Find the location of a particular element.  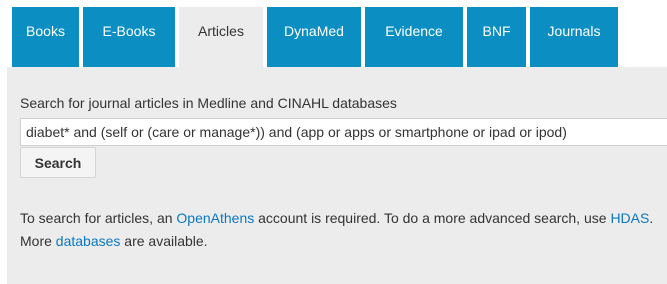

hdas-link: HDAS is located at coordinates (629, 218).